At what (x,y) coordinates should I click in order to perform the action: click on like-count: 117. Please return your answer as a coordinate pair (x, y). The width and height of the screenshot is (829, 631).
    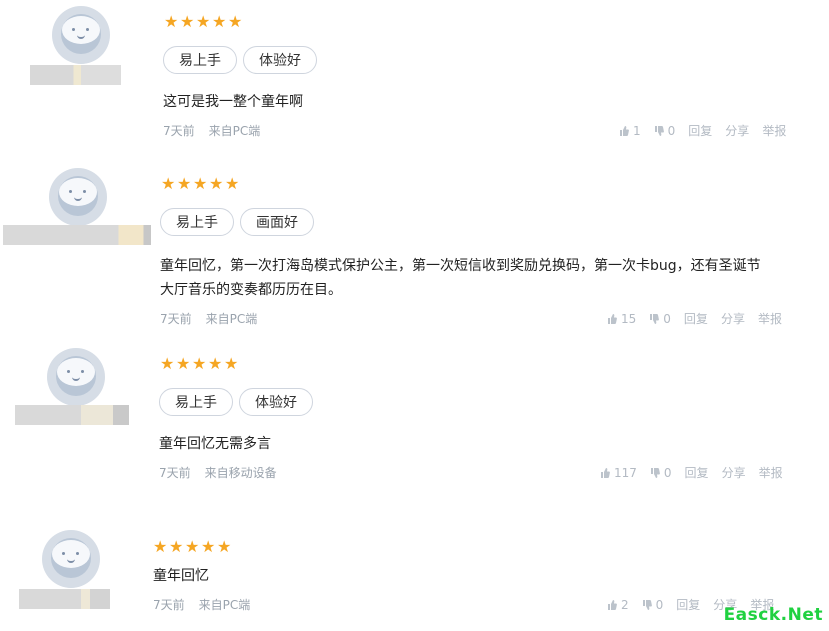
    Looking at the image, I should click on (625, 472).